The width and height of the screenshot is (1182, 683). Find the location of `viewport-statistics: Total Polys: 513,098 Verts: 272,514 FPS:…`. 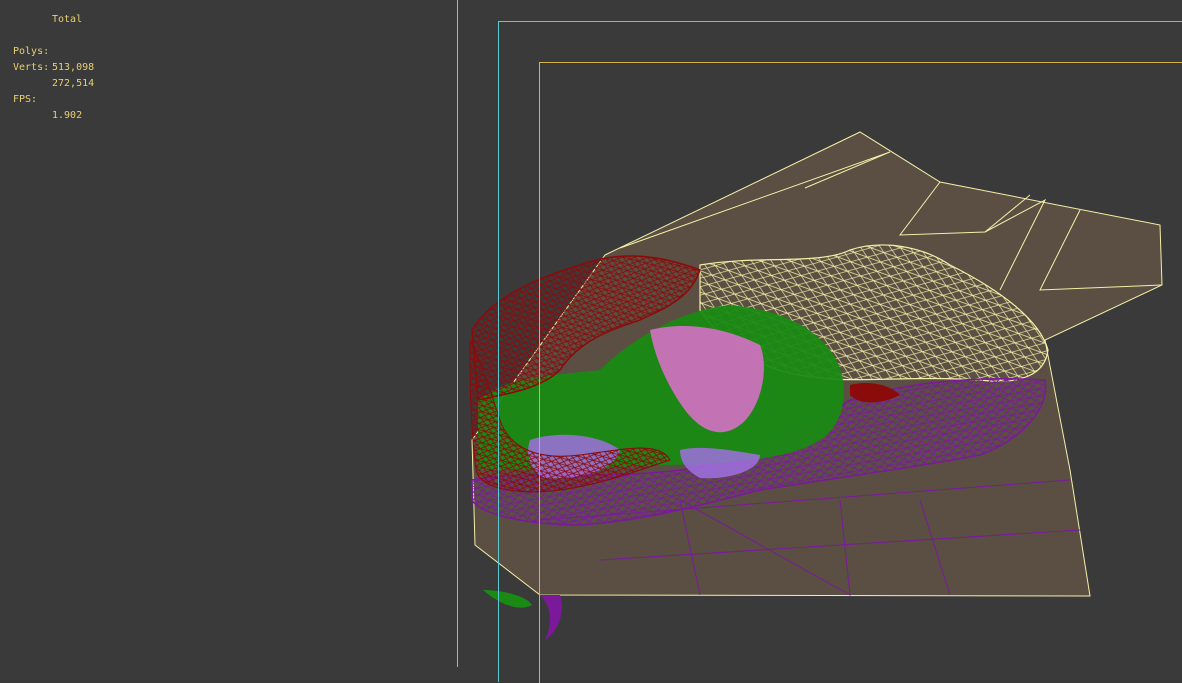

viewport-statistics: Total Polys: 513,098 Verts: 272,514 FPS:… is located at coordinates (53, 66).